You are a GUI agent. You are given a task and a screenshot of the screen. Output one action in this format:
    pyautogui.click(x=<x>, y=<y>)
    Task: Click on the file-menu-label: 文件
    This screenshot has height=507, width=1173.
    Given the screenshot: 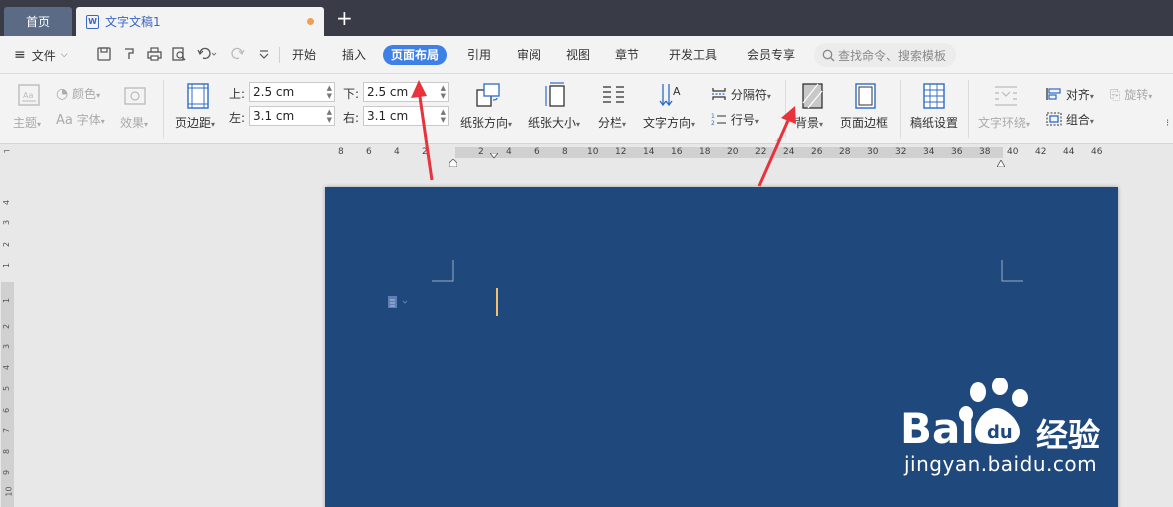 What is the action you would take?
    pyautogui.click(x=43, y=55)
    